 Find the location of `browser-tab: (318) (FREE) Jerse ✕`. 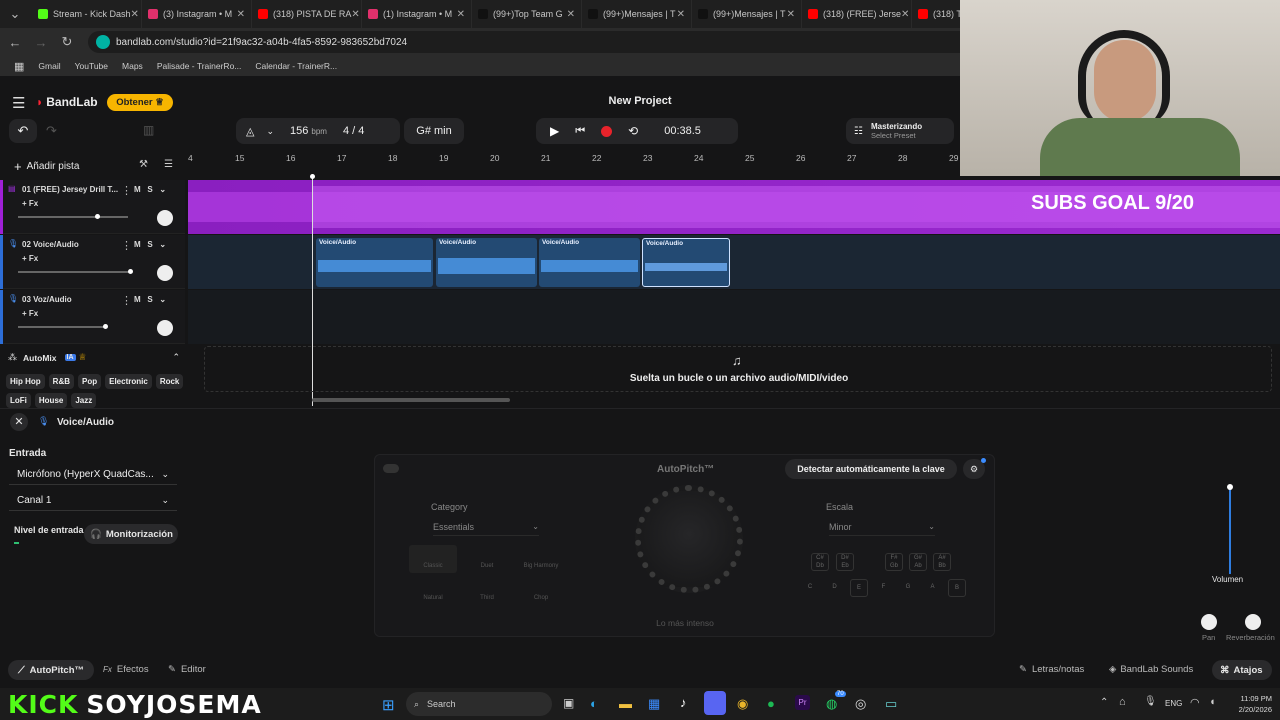

browser-tab: (318) (FREE) Jerse ✕ is located at coordinates (857, 14).